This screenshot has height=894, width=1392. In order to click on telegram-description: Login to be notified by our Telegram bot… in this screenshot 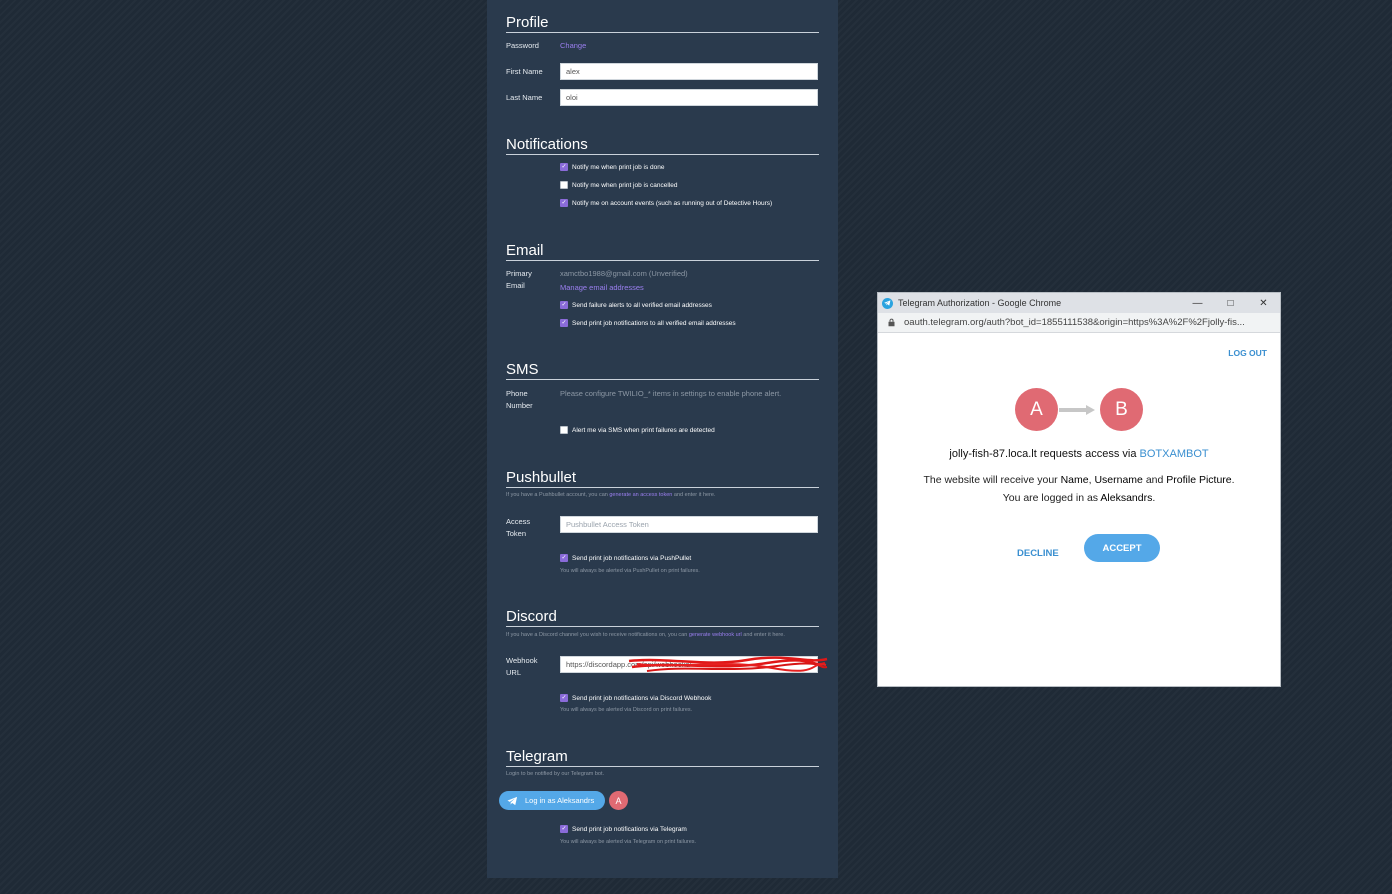, I will do `click(555, 774)`.